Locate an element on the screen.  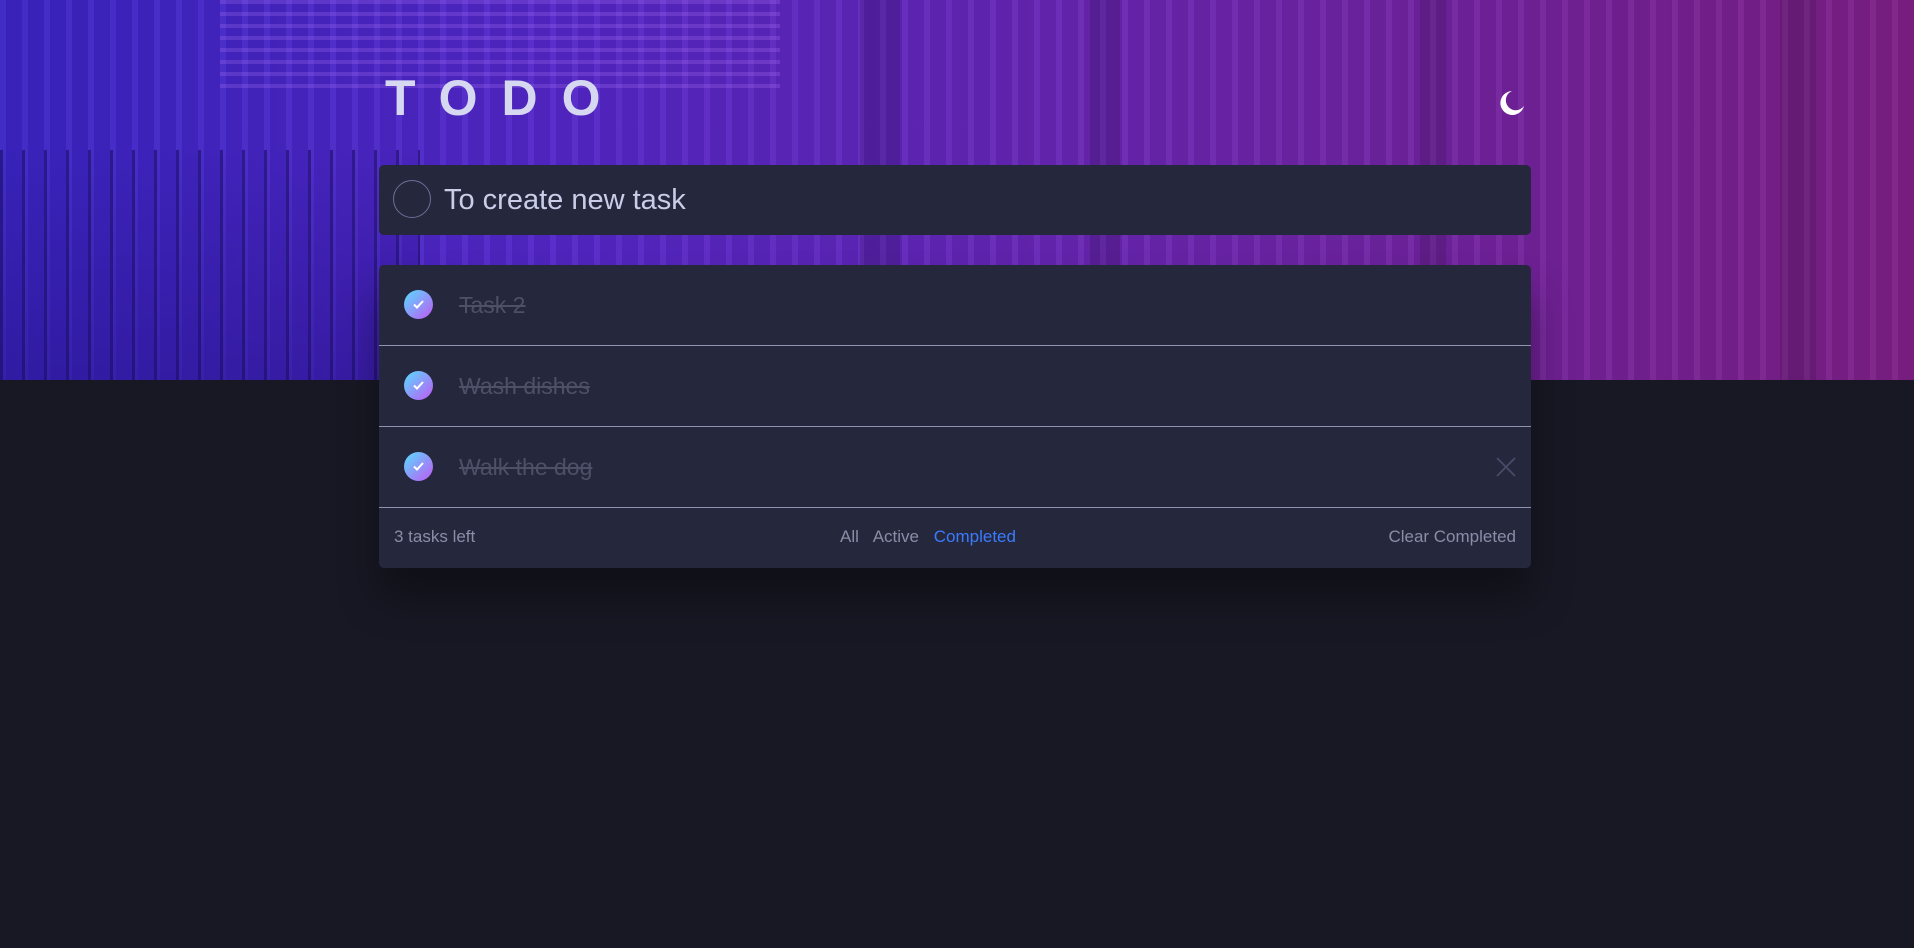
filter-active: Active is located at coordinates (896, 536).